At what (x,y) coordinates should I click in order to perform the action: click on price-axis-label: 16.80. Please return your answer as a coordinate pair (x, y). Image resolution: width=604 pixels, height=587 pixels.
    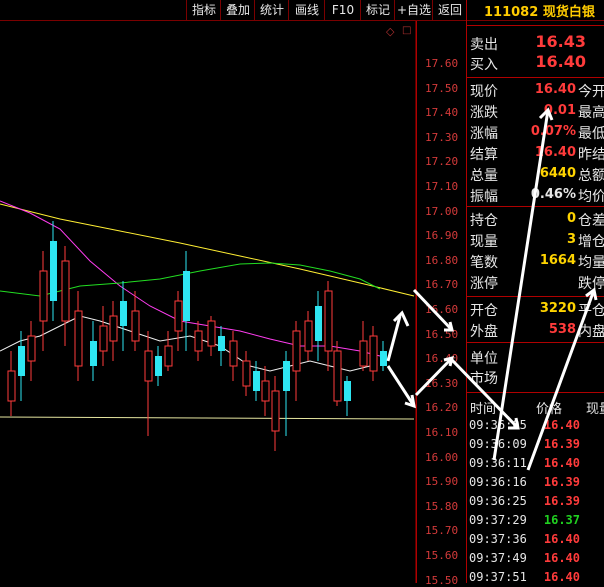
    Looking at the image, I should click on (442, 260).